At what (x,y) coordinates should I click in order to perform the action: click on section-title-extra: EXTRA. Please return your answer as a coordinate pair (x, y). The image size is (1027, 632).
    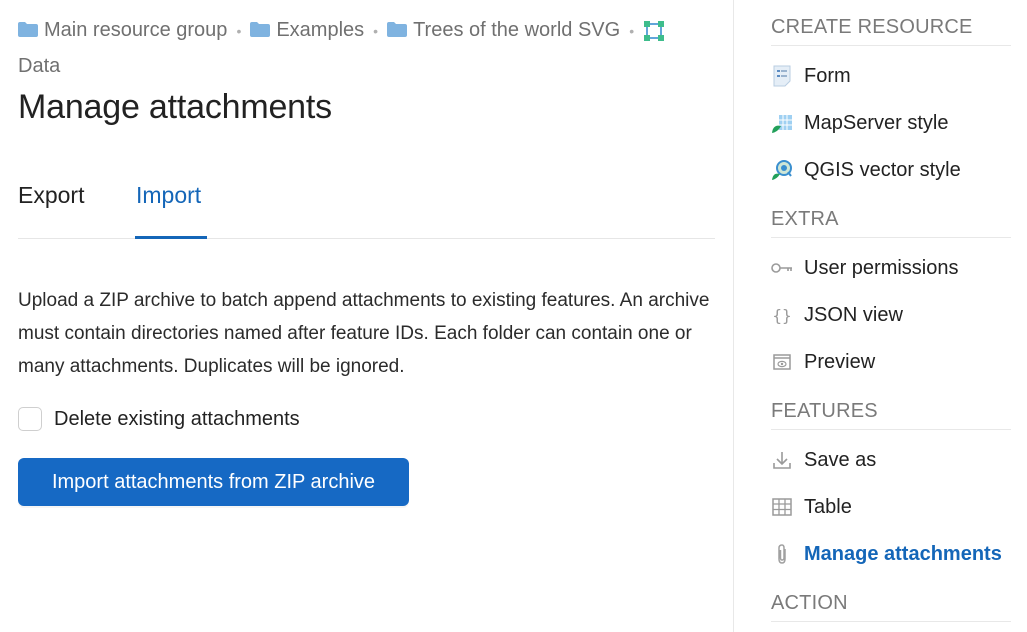
    Looking at the image, I should click on (891, 223).